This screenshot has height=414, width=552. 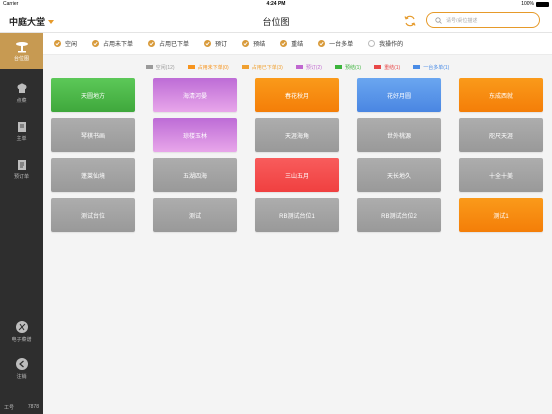 I want to click on search-input: 请号/桌位描述, so click(x=483, y=20).